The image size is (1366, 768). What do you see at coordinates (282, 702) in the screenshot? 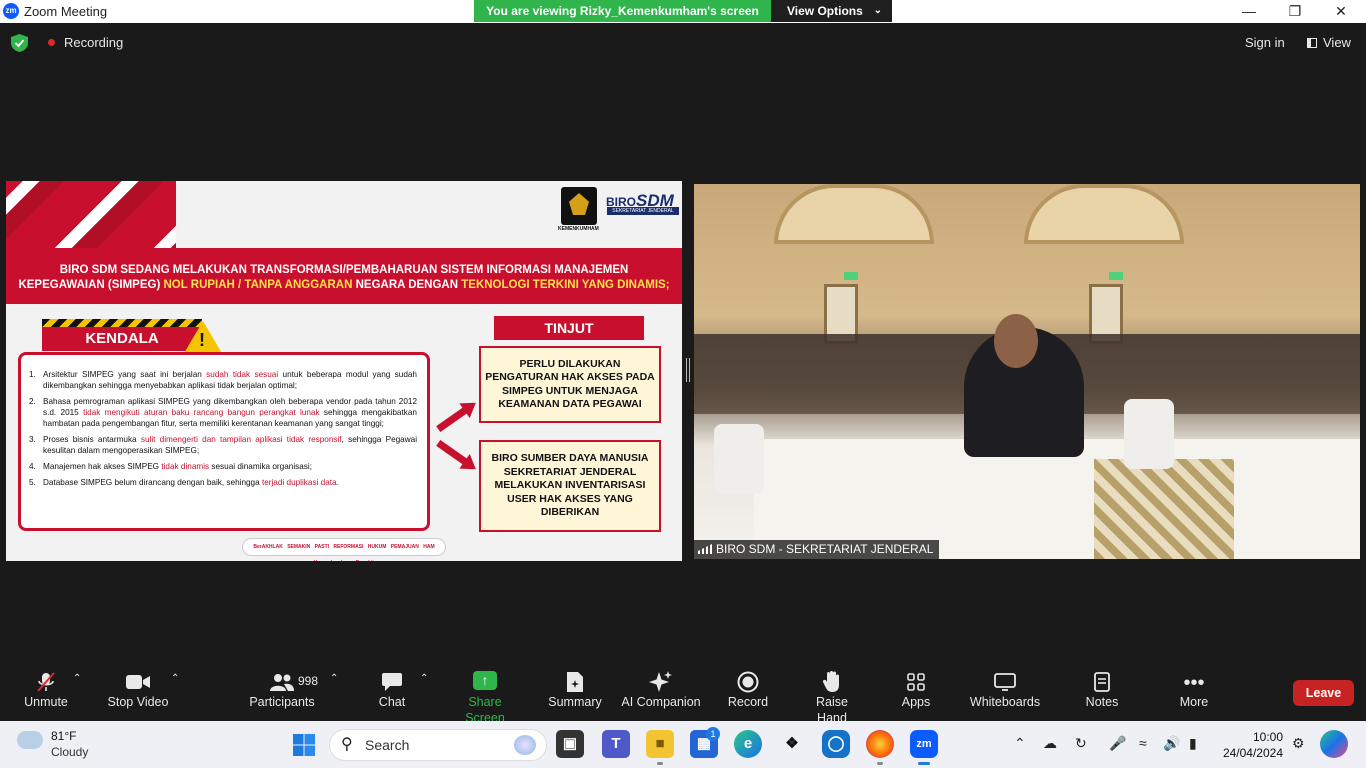
I see `participants-label: Participants` at bounding box center [282, 702].